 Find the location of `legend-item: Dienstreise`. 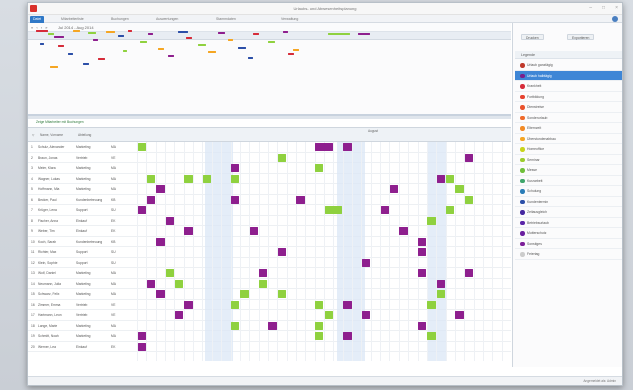

legend-item: Dienstreise is located at coordinates (568, 107).